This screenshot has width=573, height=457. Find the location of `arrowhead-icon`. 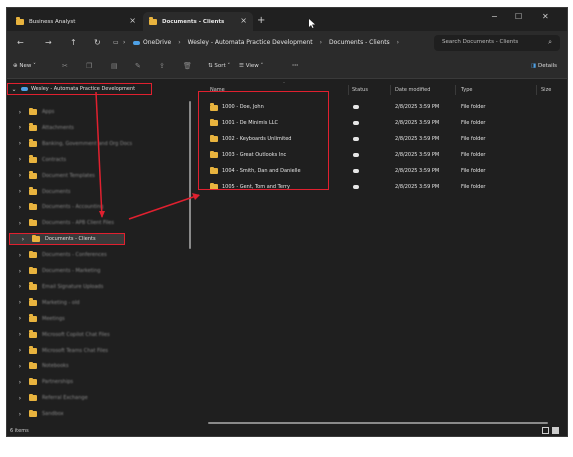

arrowhead-icon is located at coordinates (102, 214).